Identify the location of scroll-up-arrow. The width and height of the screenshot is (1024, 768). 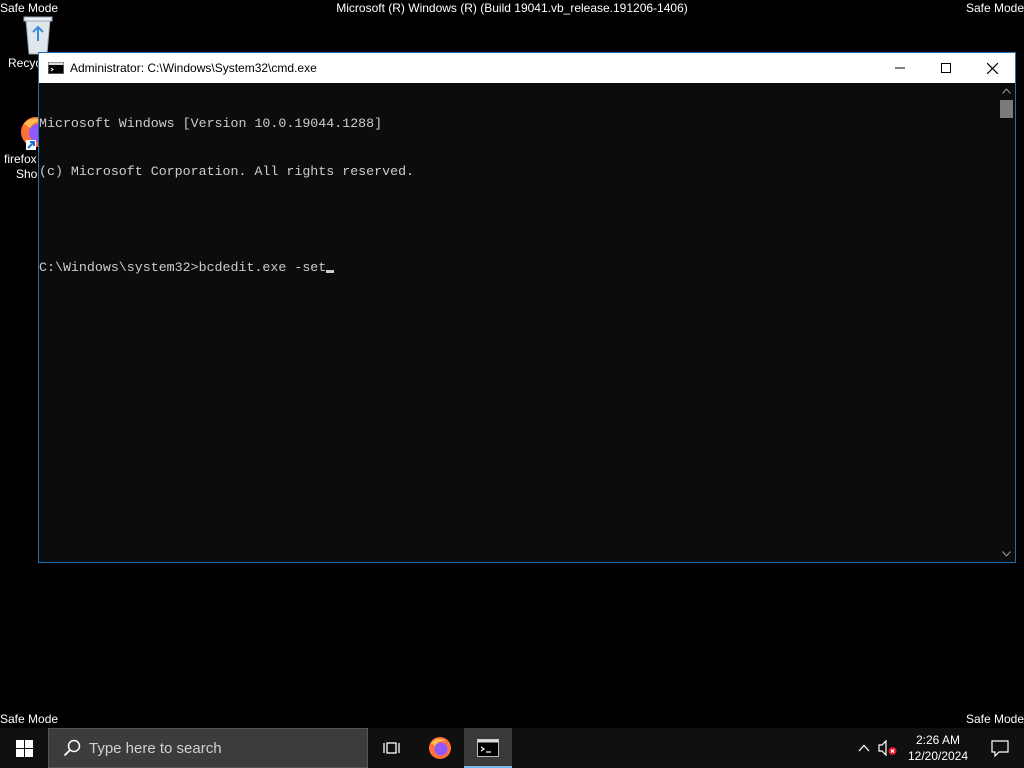
(1006, 91).